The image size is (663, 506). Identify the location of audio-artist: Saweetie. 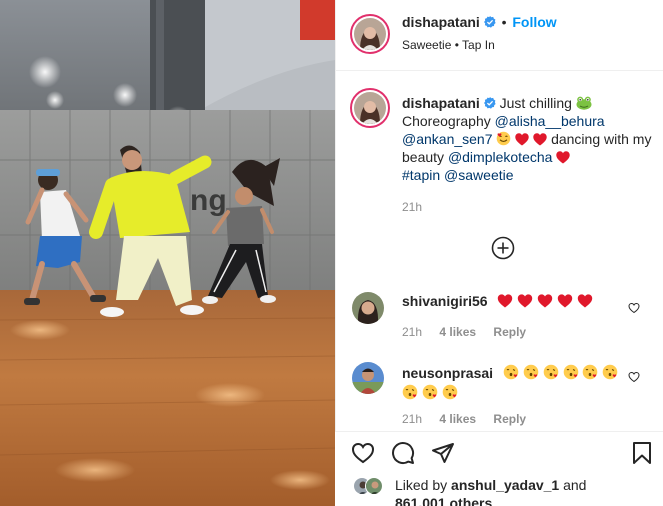
(426, 45).